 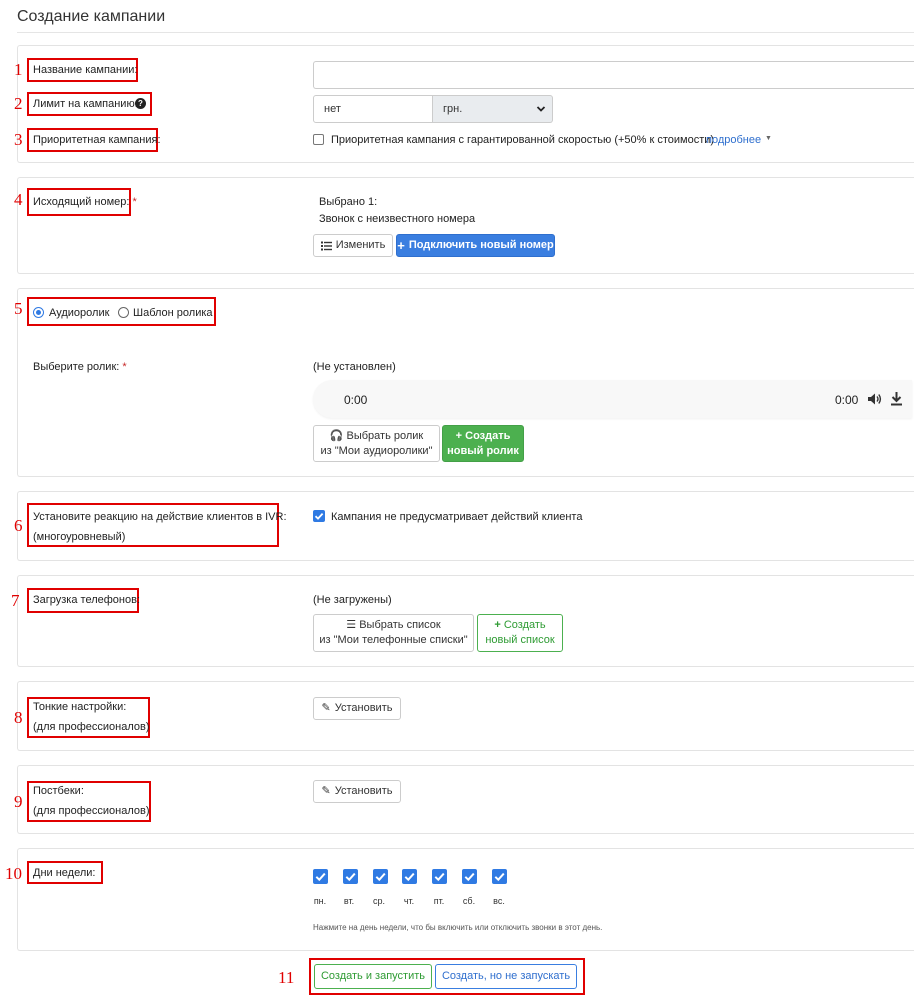 I want to click on section-postbacks, so click(x=465, y=799).